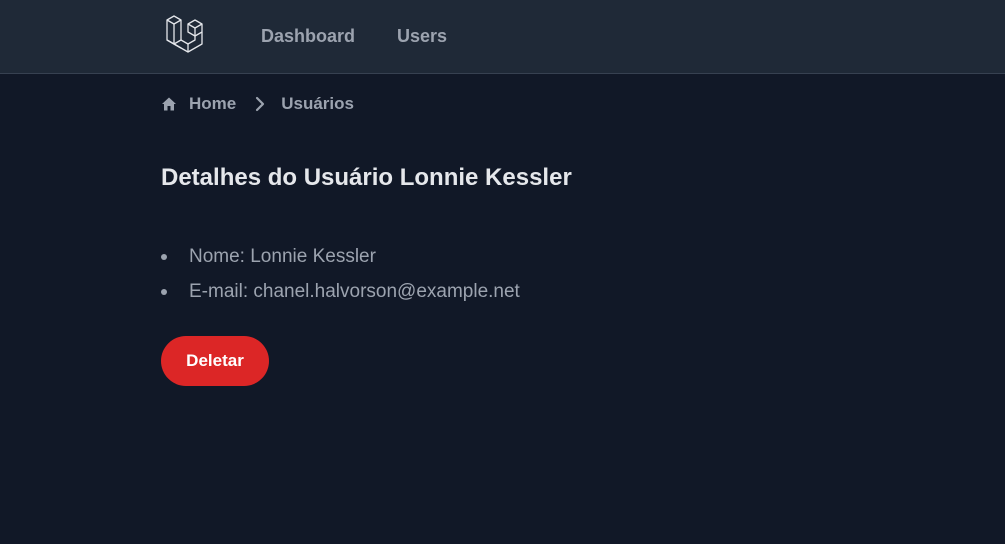  What do you see at coordinates (366, 177) in the screenshot?
I see `page-title: Detalhes do Usuário Lonnie Kessler` at bounding box center [366, 177].